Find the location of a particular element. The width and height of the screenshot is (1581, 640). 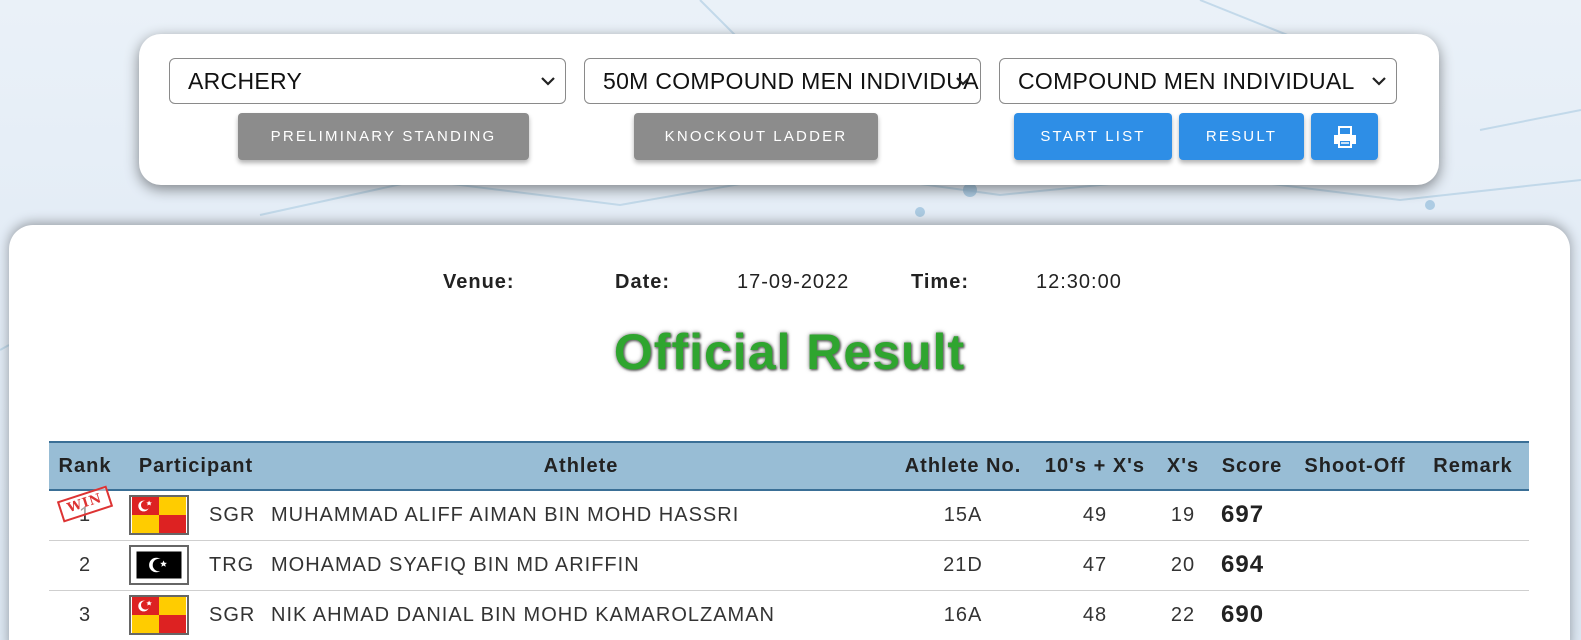

date-label: Date: is located at coordinates (643, 282).